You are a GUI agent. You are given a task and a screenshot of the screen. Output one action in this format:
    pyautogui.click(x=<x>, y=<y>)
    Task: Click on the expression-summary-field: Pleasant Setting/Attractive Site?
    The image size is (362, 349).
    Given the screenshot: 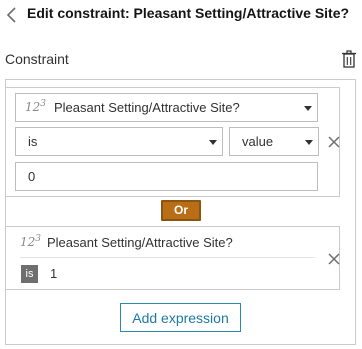 What is the action you would take?
    pyautogui.click(x=140, y=242)
    